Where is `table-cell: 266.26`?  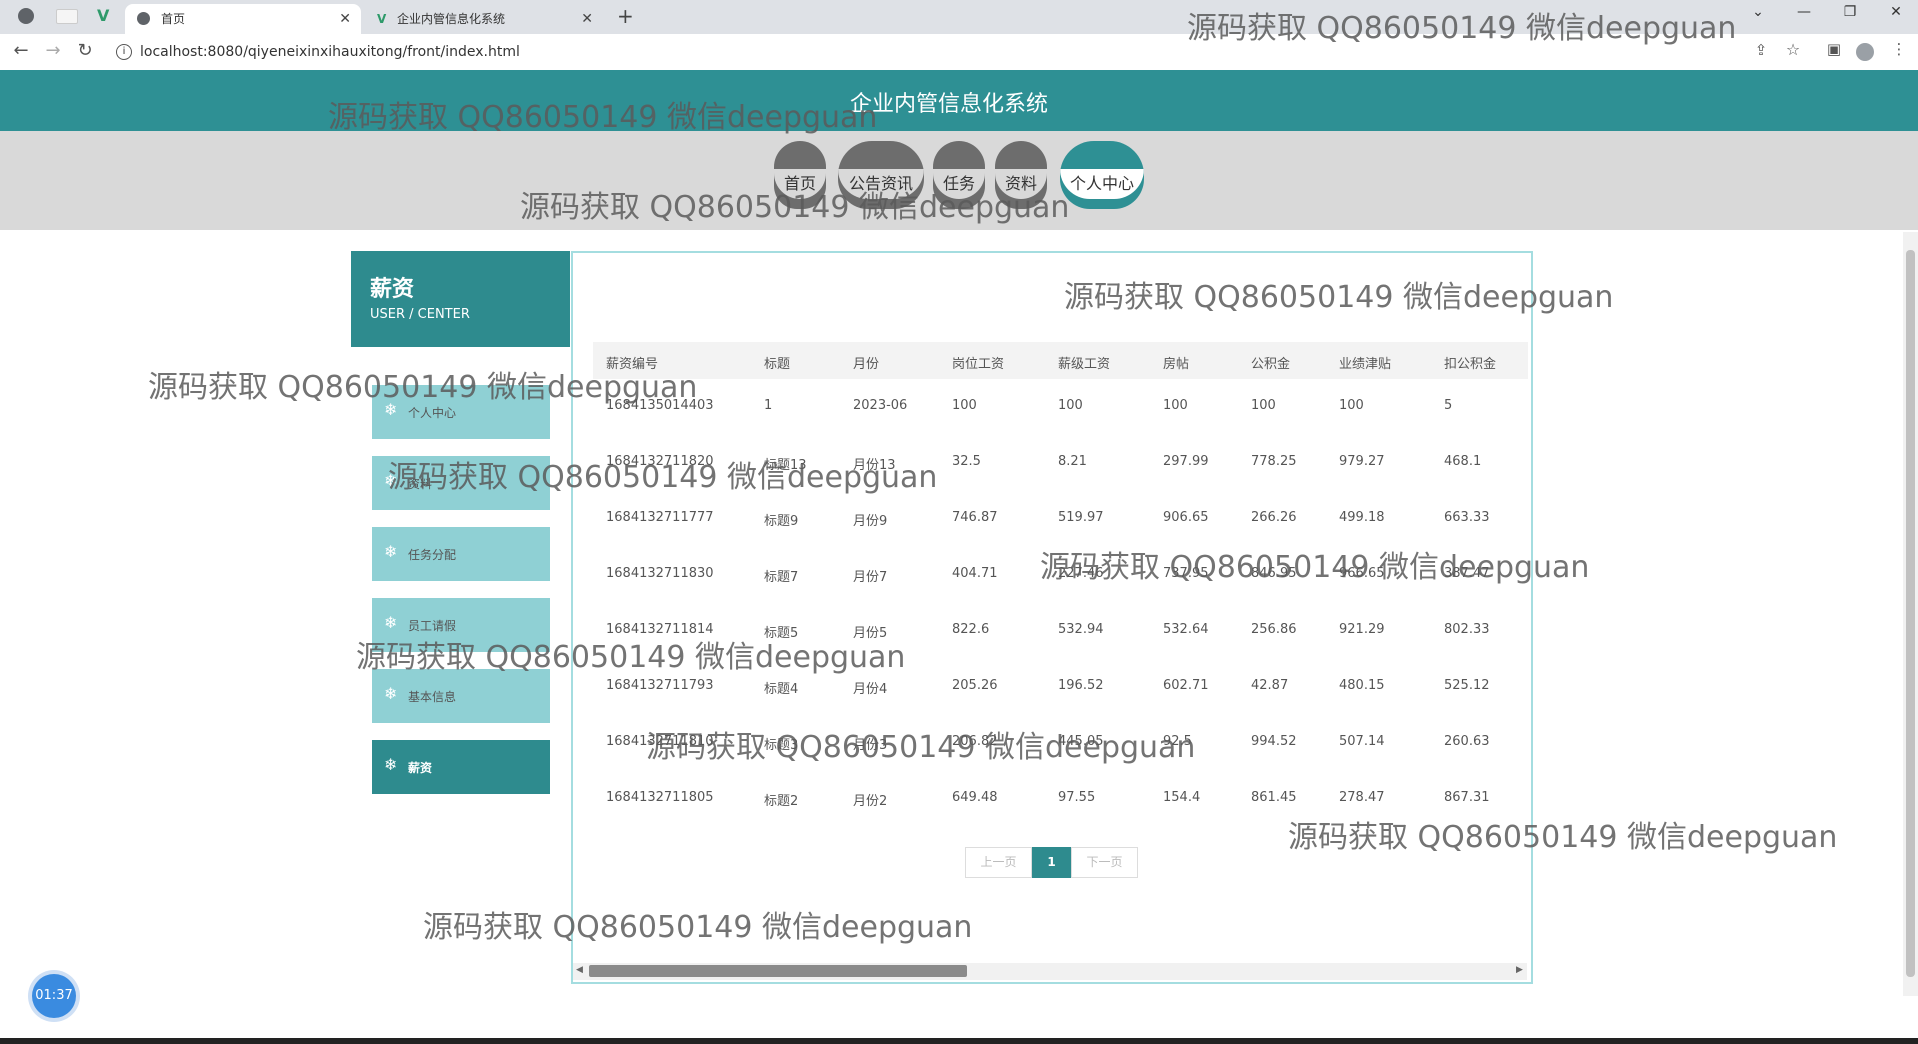
table-cell: 266.26 is located at coordinates (1274, 517).